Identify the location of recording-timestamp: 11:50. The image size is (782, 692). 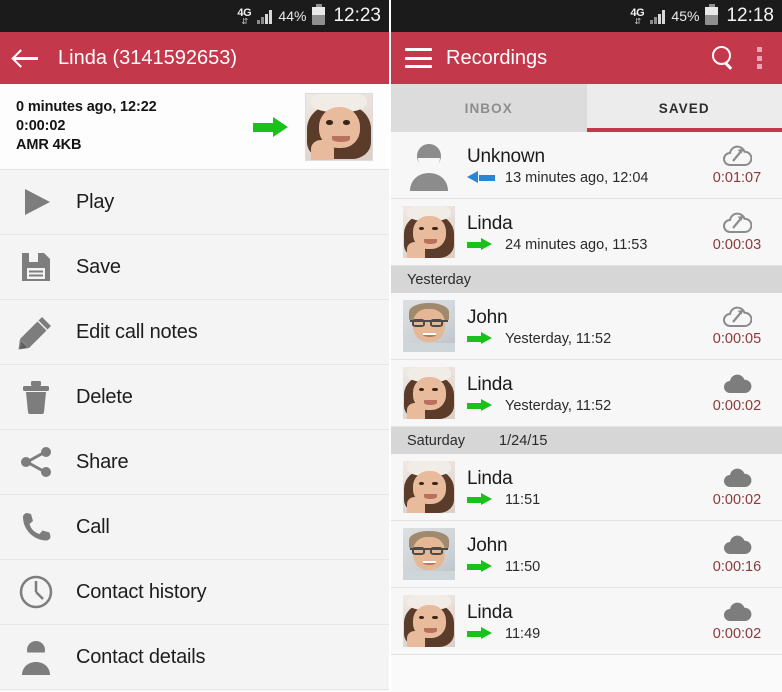
(523, 566).